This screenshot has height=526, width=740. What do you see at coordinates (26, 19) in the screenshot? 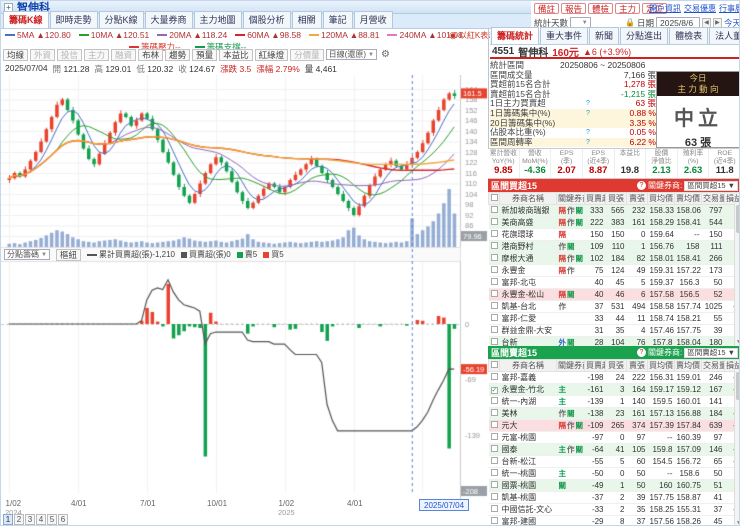
I see `main-tab-0: 籌碼K線` at bounding box center [26, 19].